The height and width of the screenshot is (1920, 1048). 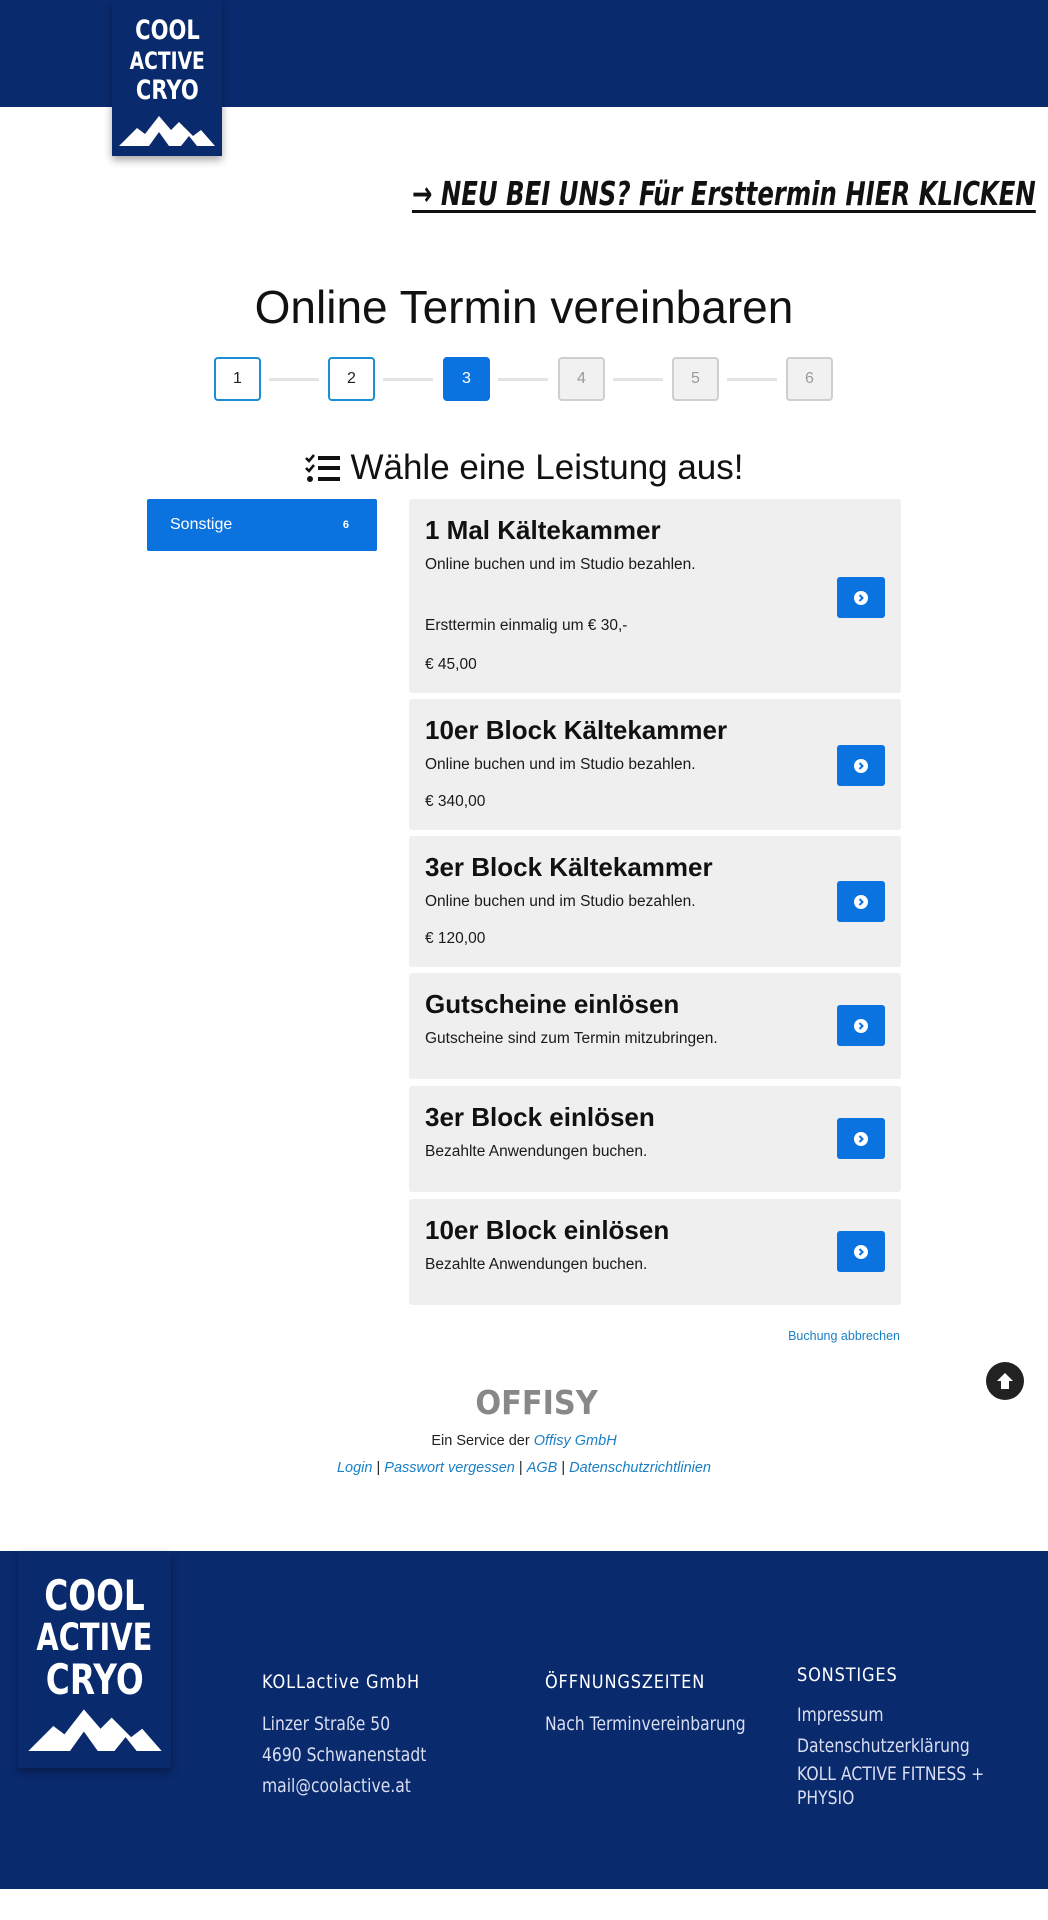 What do you see at coordinates (890, 1774) in the screenshot?
I see `footer-fitness-link: KOLL ACTIVE FITNESS +` at bounding box center [890, 1774].